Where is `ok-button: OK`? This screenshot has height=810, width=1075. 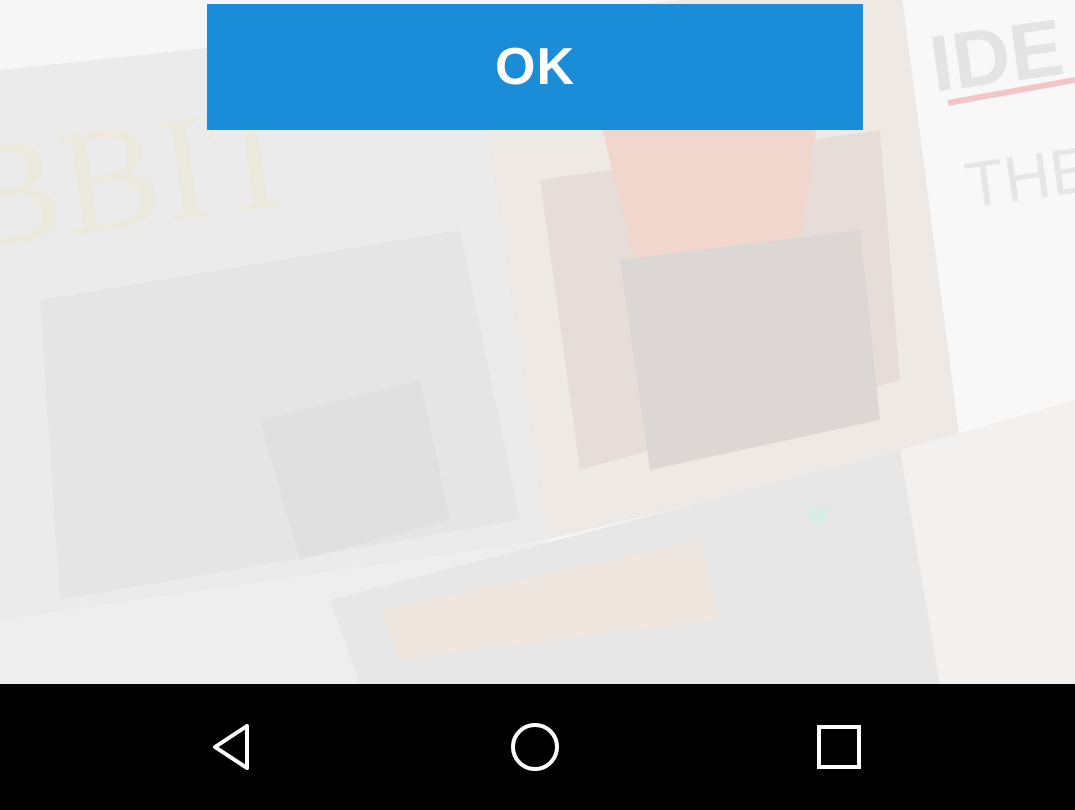 ok-button: OK is located at coordinates (535, 67).